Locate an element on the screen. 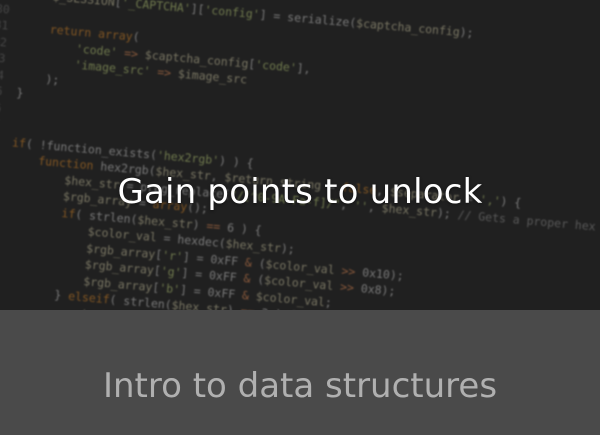  lock-message: Gain points to unlock is located at coordinates (300, 192).